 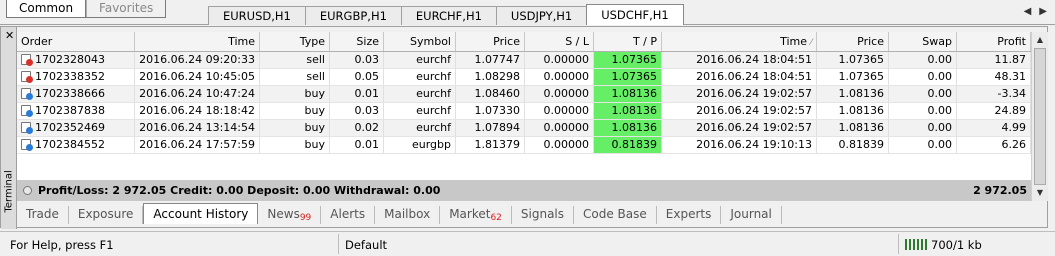 I want to click on tab-signals: Signals, so click(x=543, y=215).